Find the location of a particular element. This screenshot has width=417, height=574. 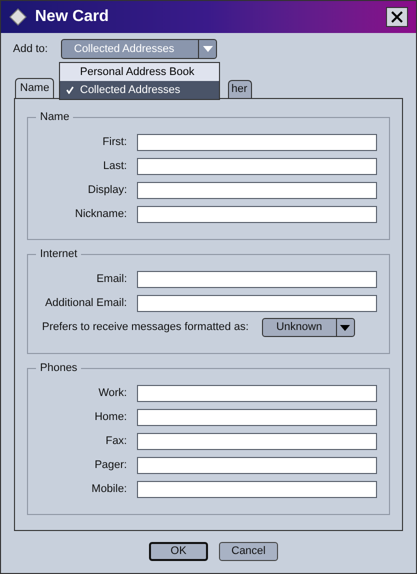

field-label: Pager: is located at coordinates (111, 466).